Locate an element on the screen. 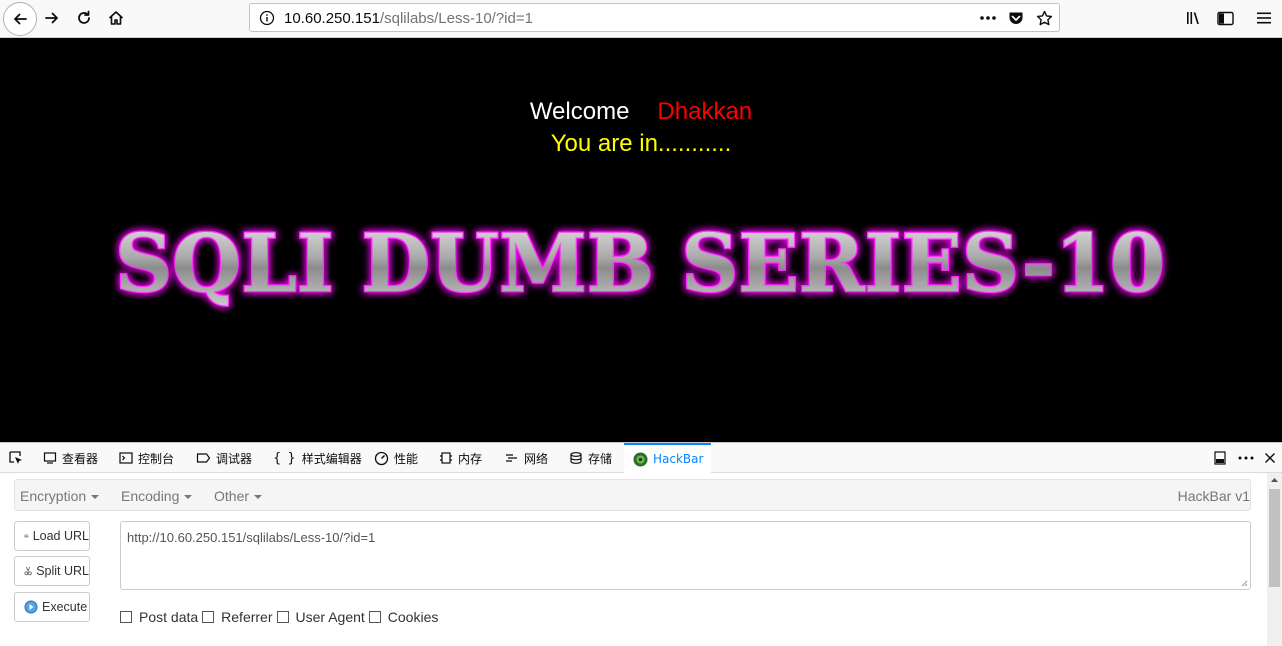 Image resolution: width=1282 pixels, height=646 pixels. tab-network: 网络 is located at coordinates (526, 458).